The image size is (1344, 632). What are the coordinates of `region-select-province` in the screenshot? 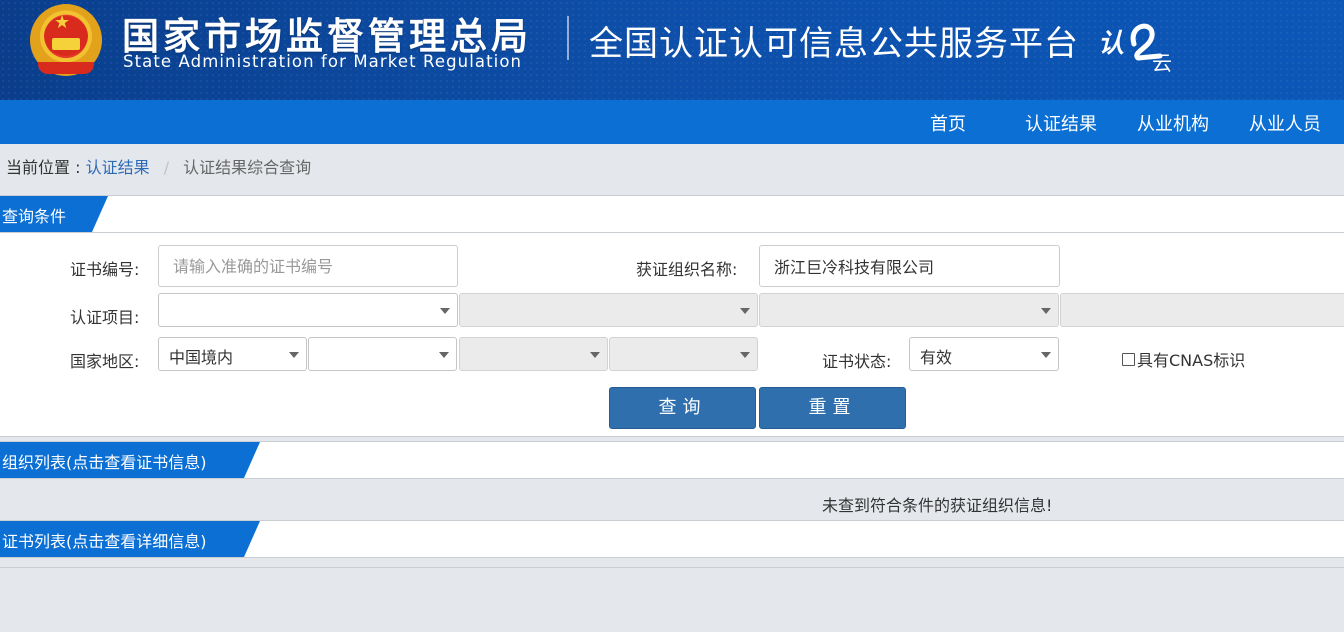 It's located at (382, 354).